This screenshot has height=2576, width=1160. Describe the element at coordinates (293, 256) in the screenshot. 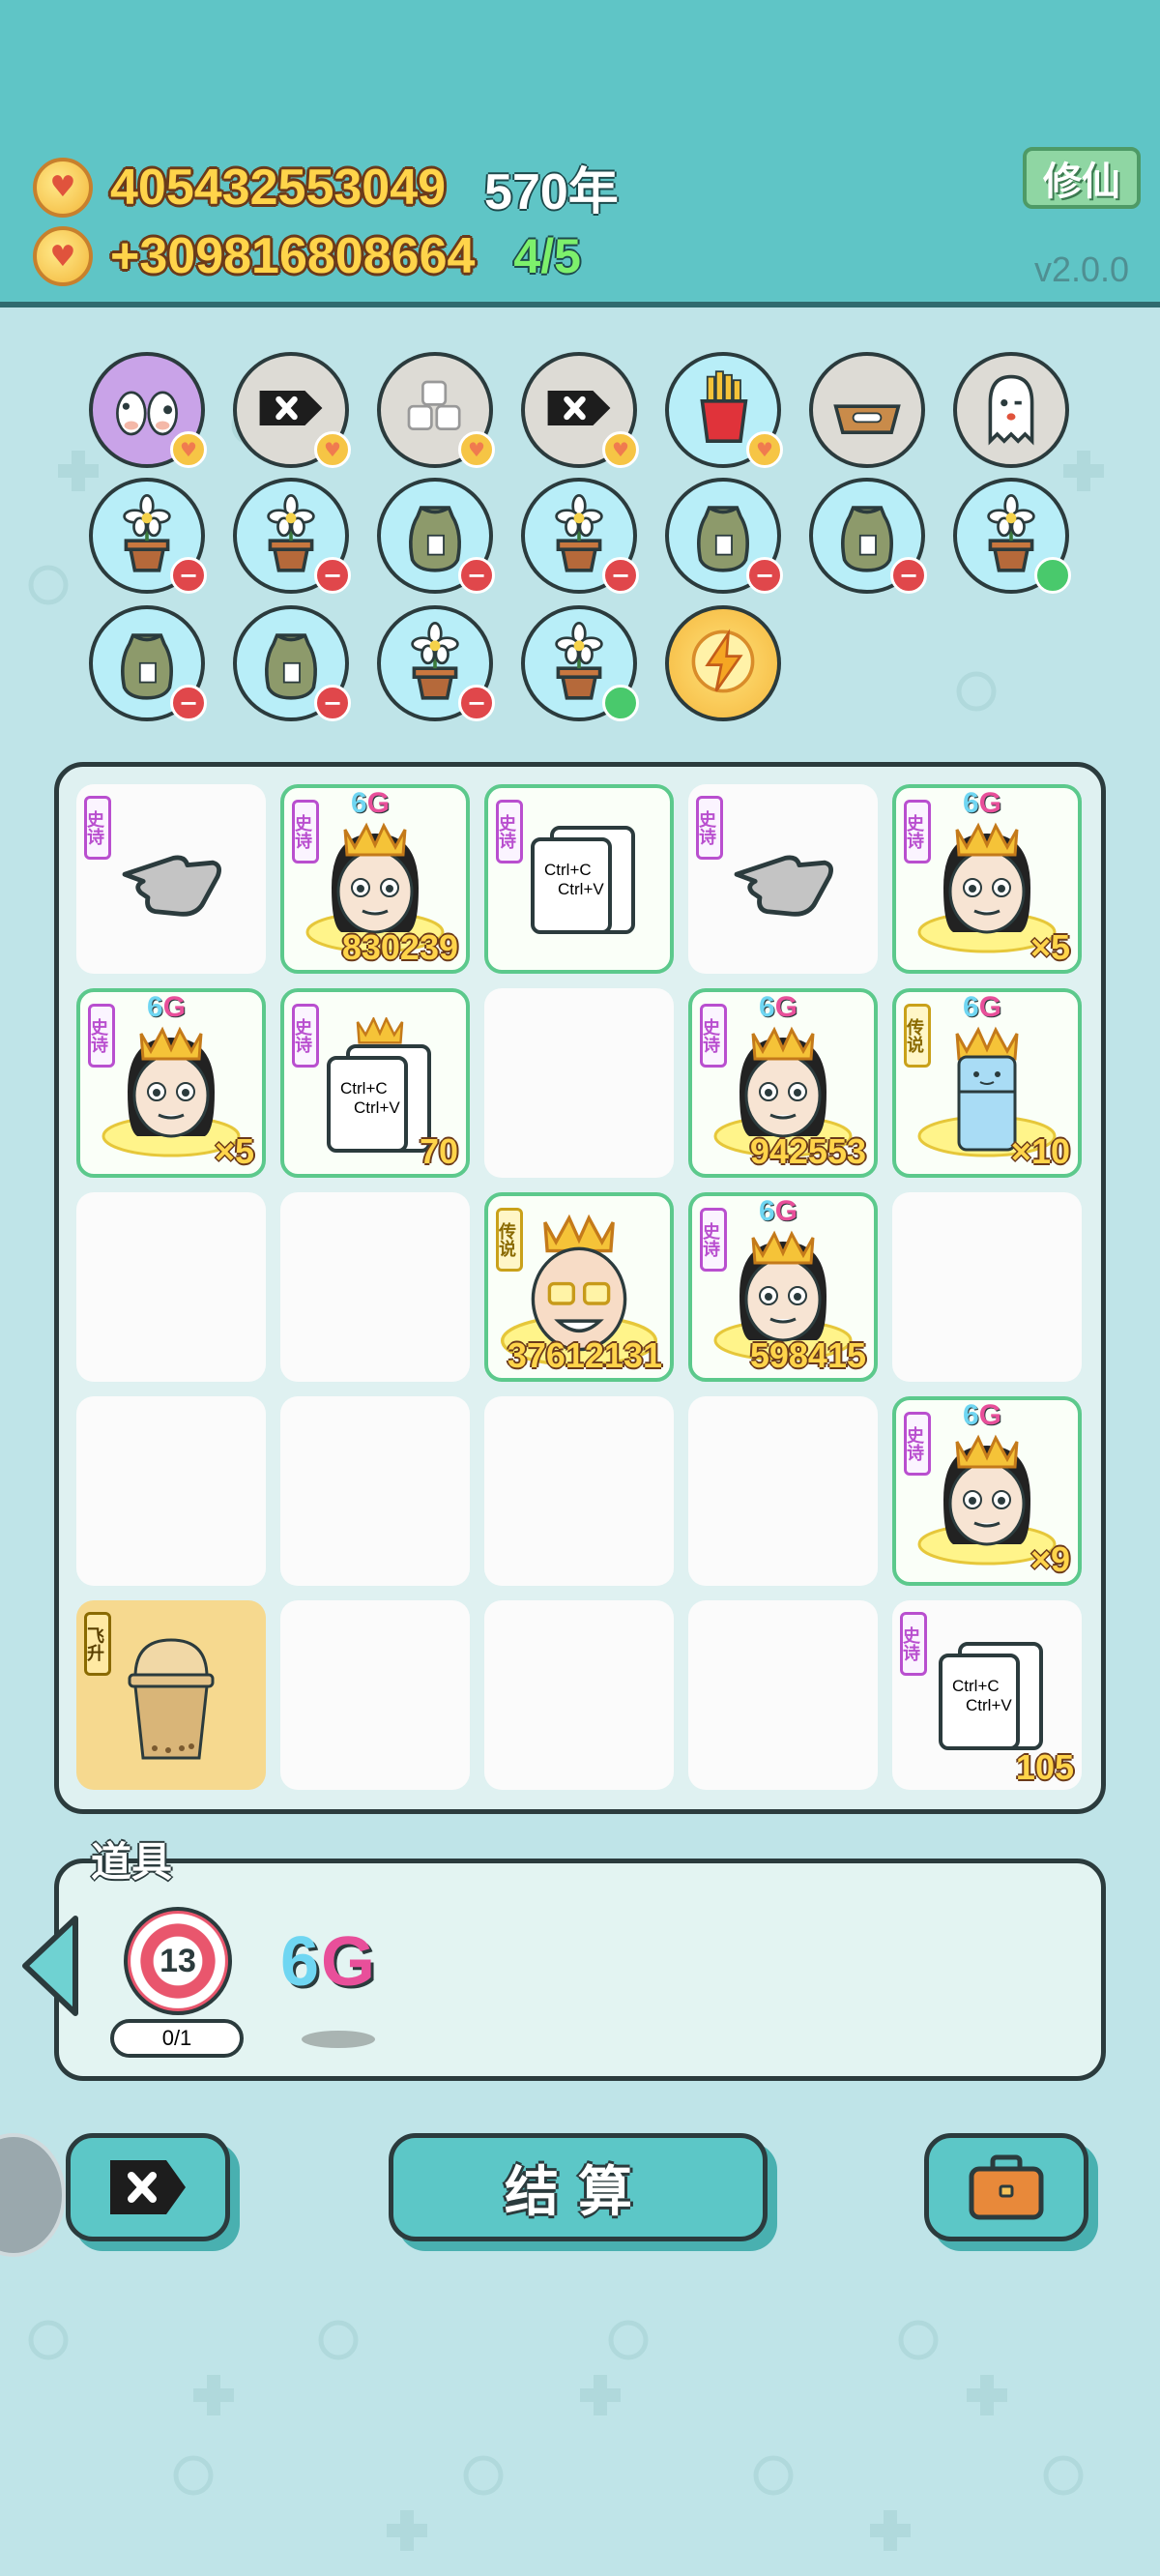

I see `income-value: +309816808664` at that location.